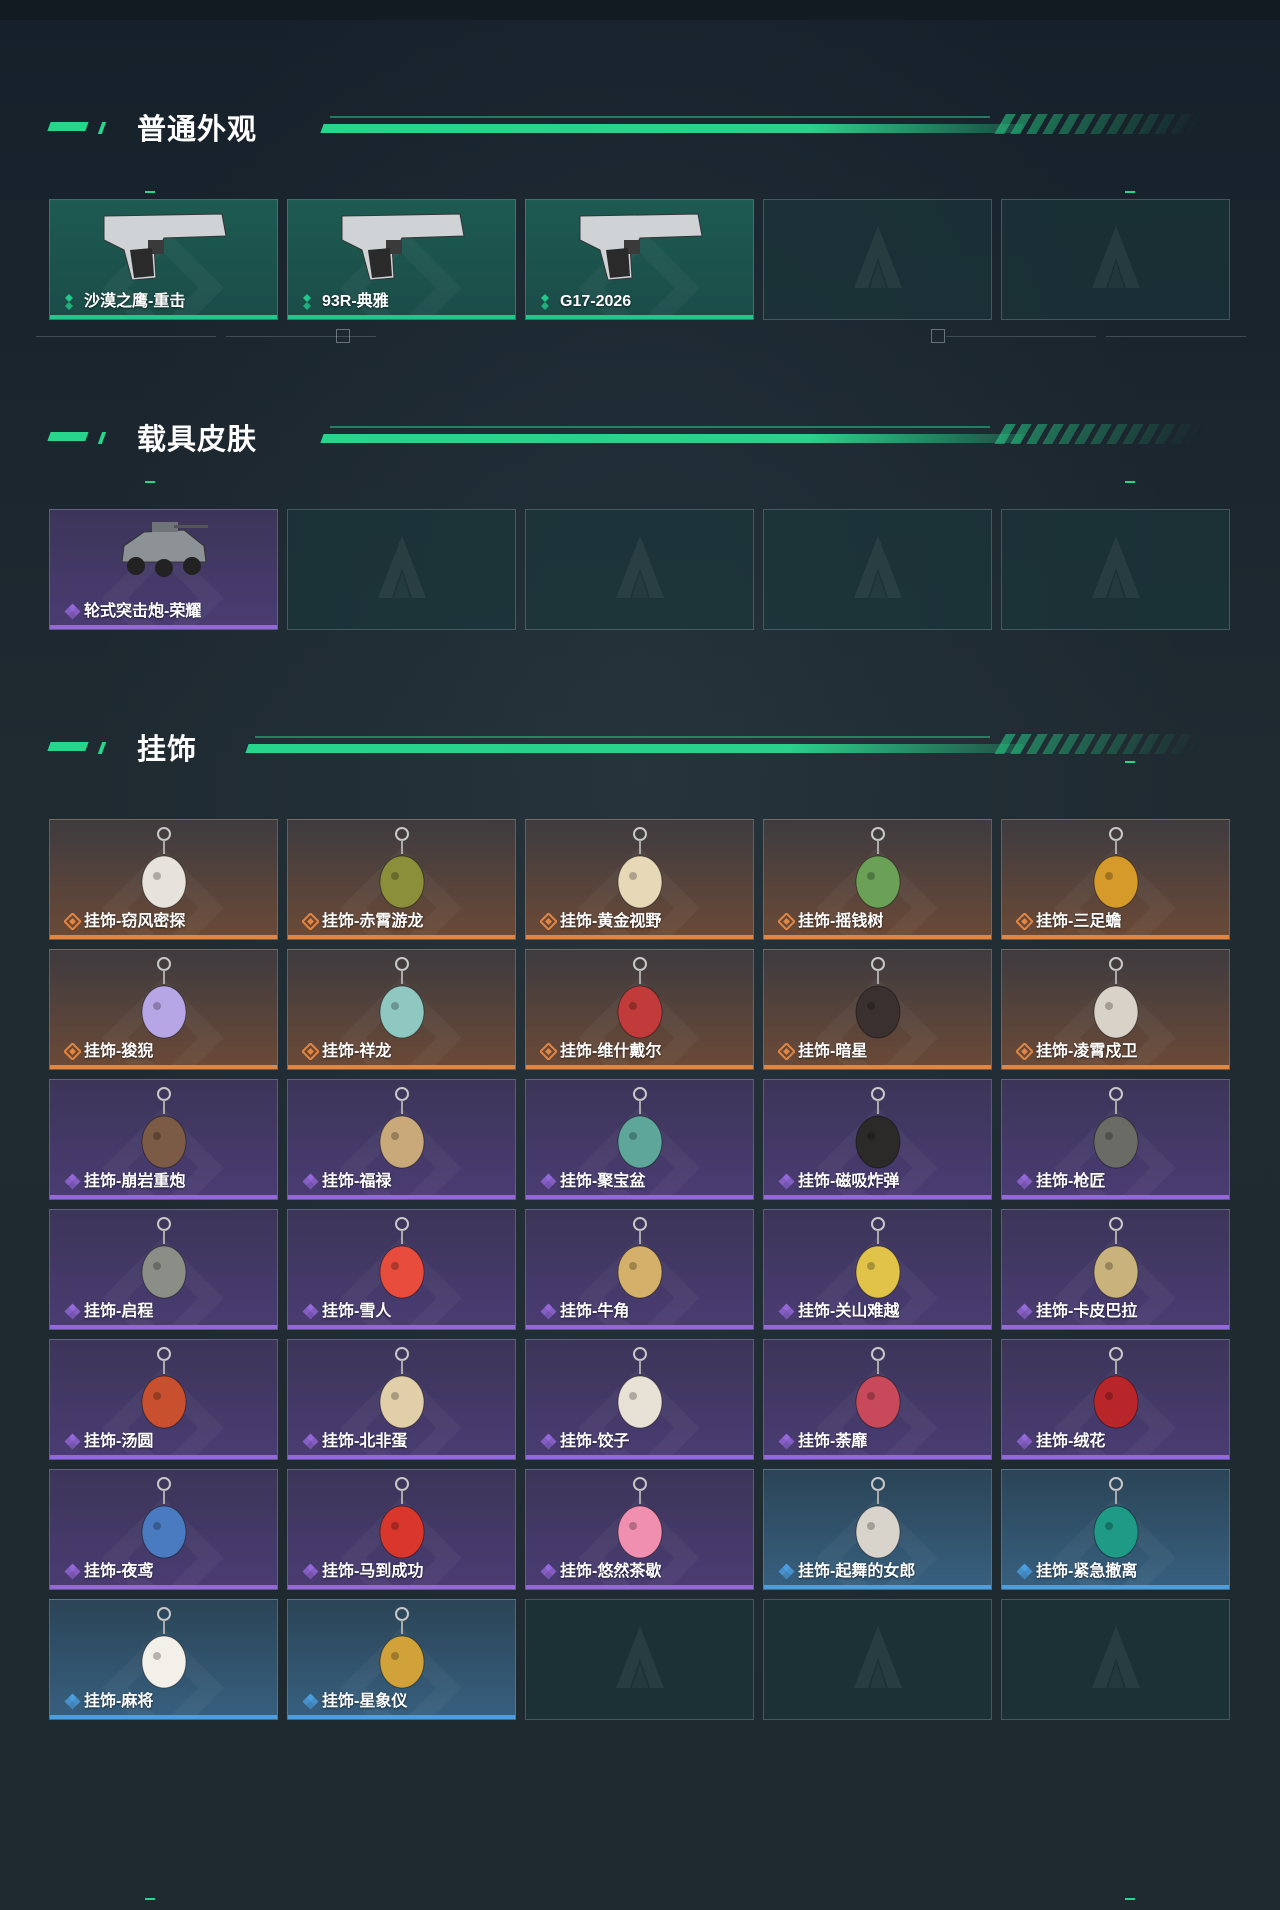 The width and height of the screenshot is (1280, 1910). Describe the element at coordinates (639, 1009) in the screenshot. I see `item-card: 挂饰-维什戴尔` at that location.